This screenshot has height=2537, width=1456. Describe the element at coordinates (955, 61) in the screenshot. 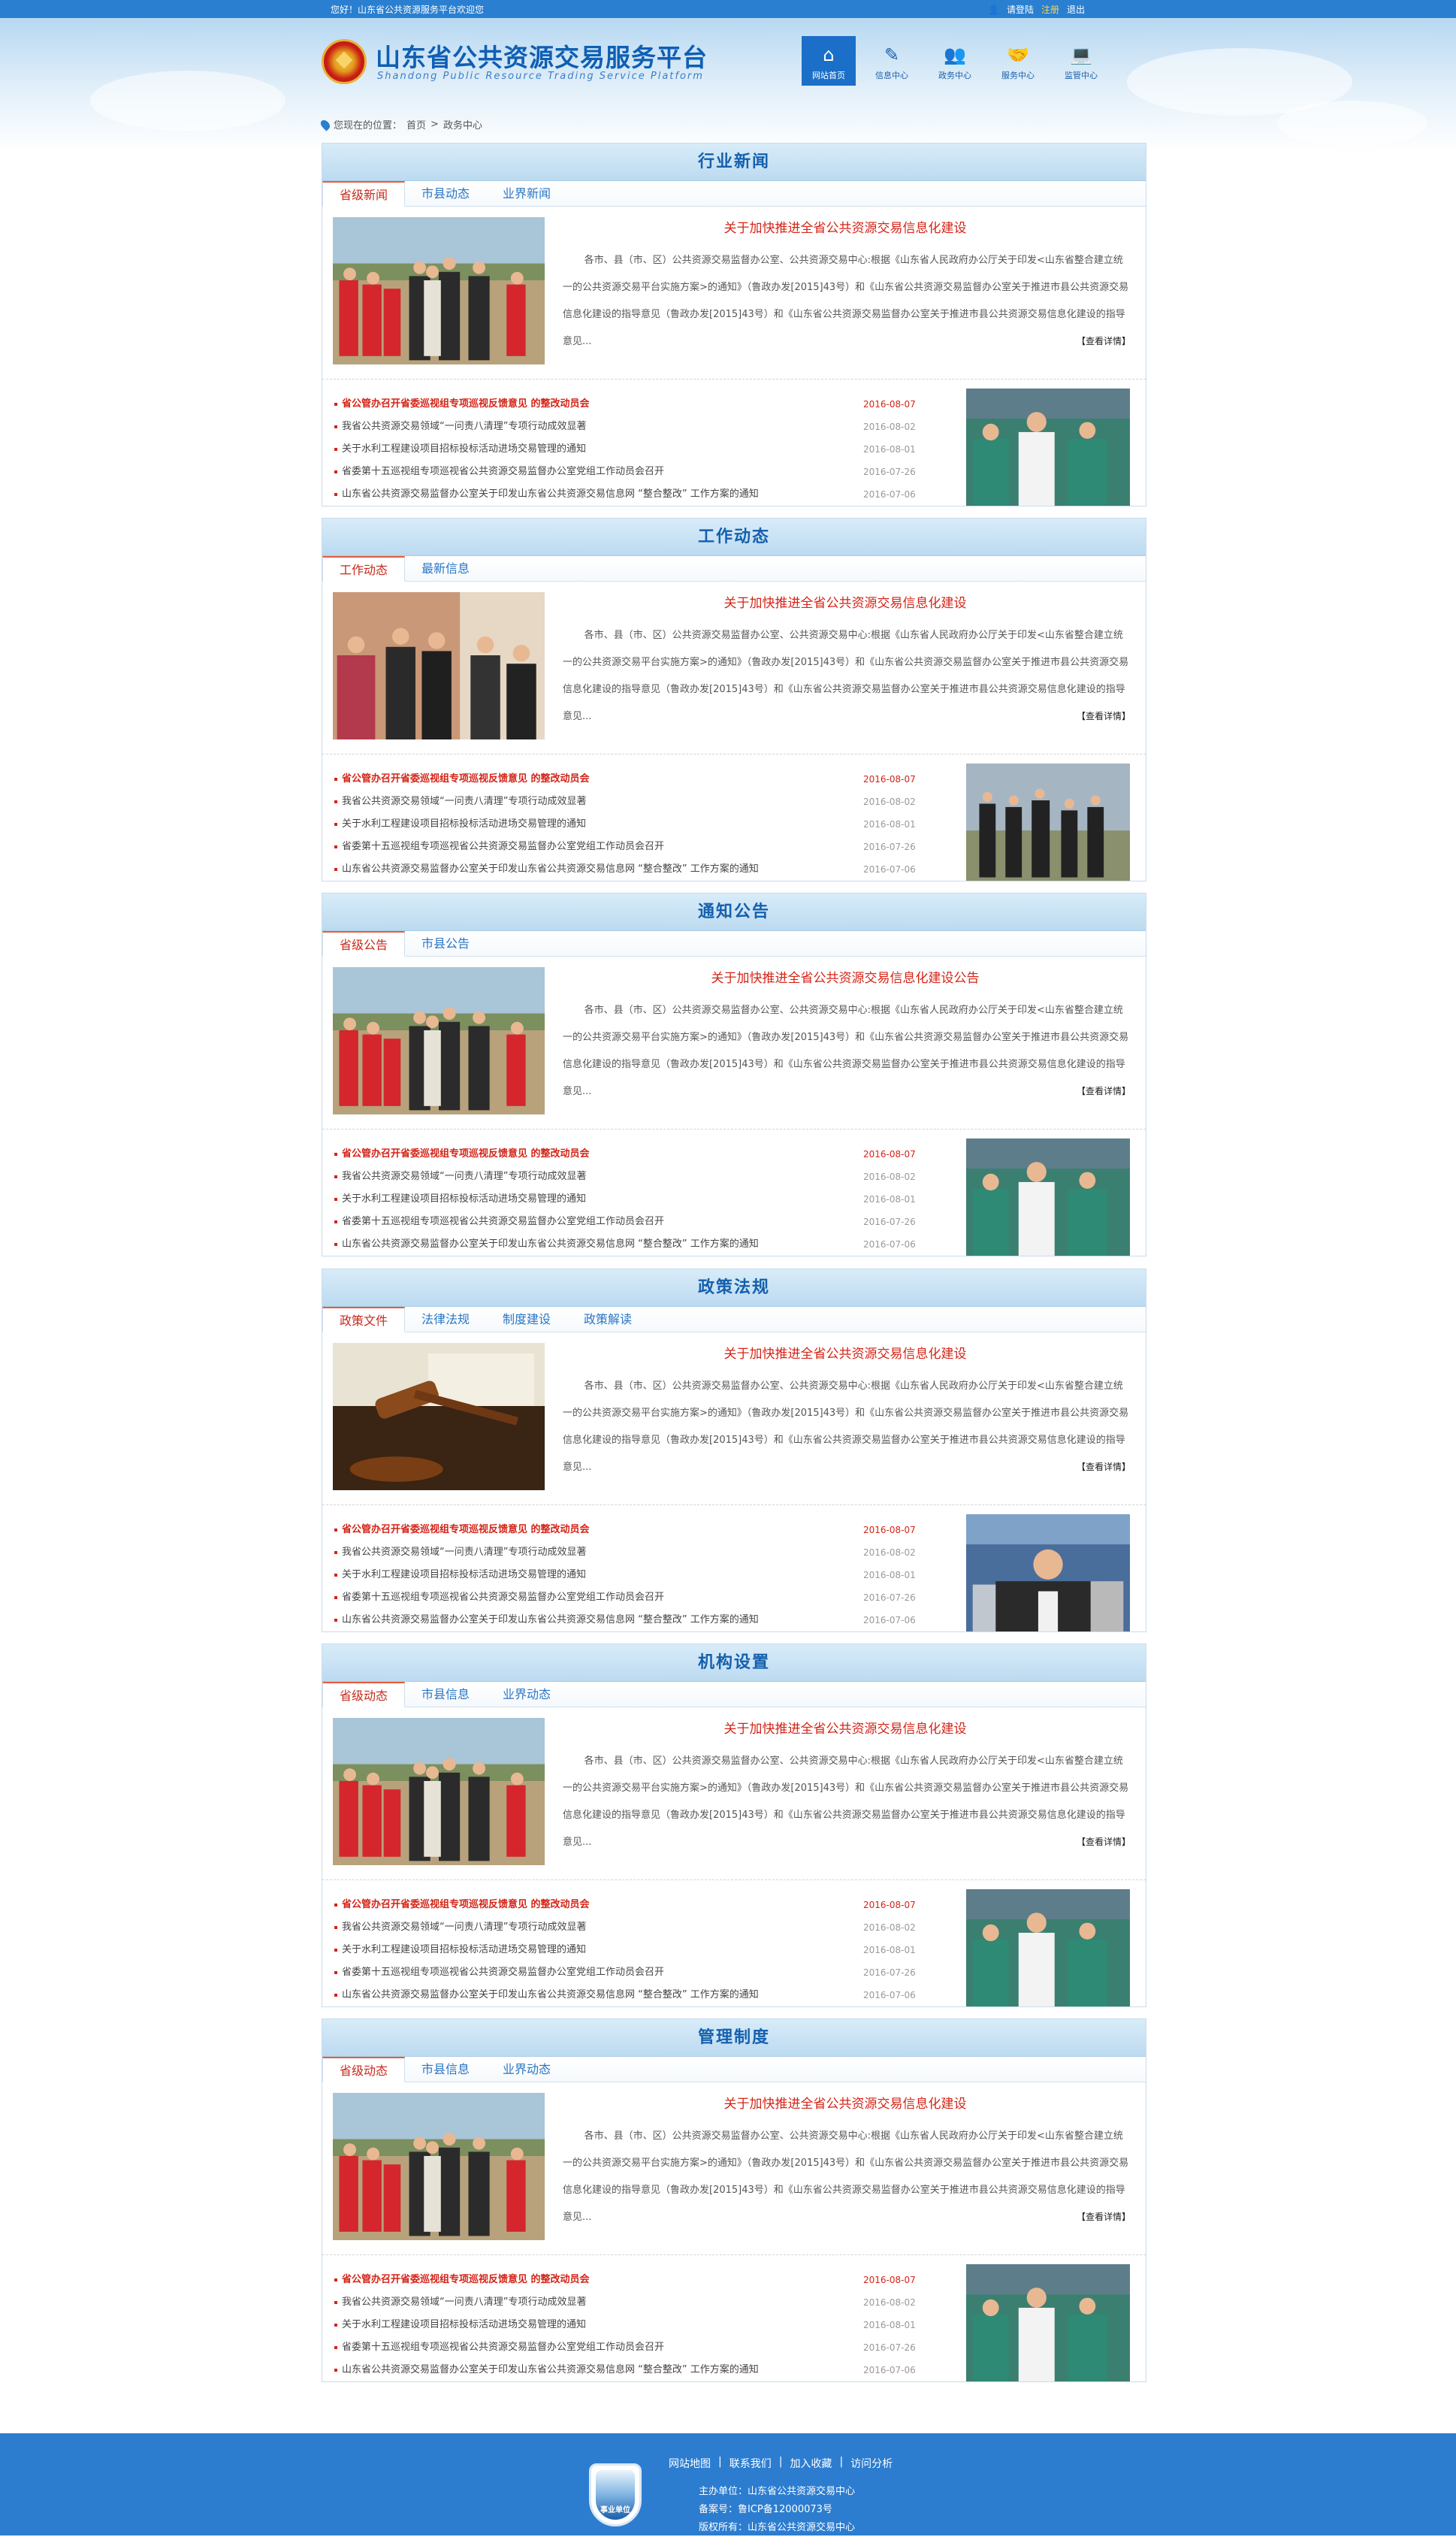

I see `nav-item-2: 👥 政务中心` at that location.